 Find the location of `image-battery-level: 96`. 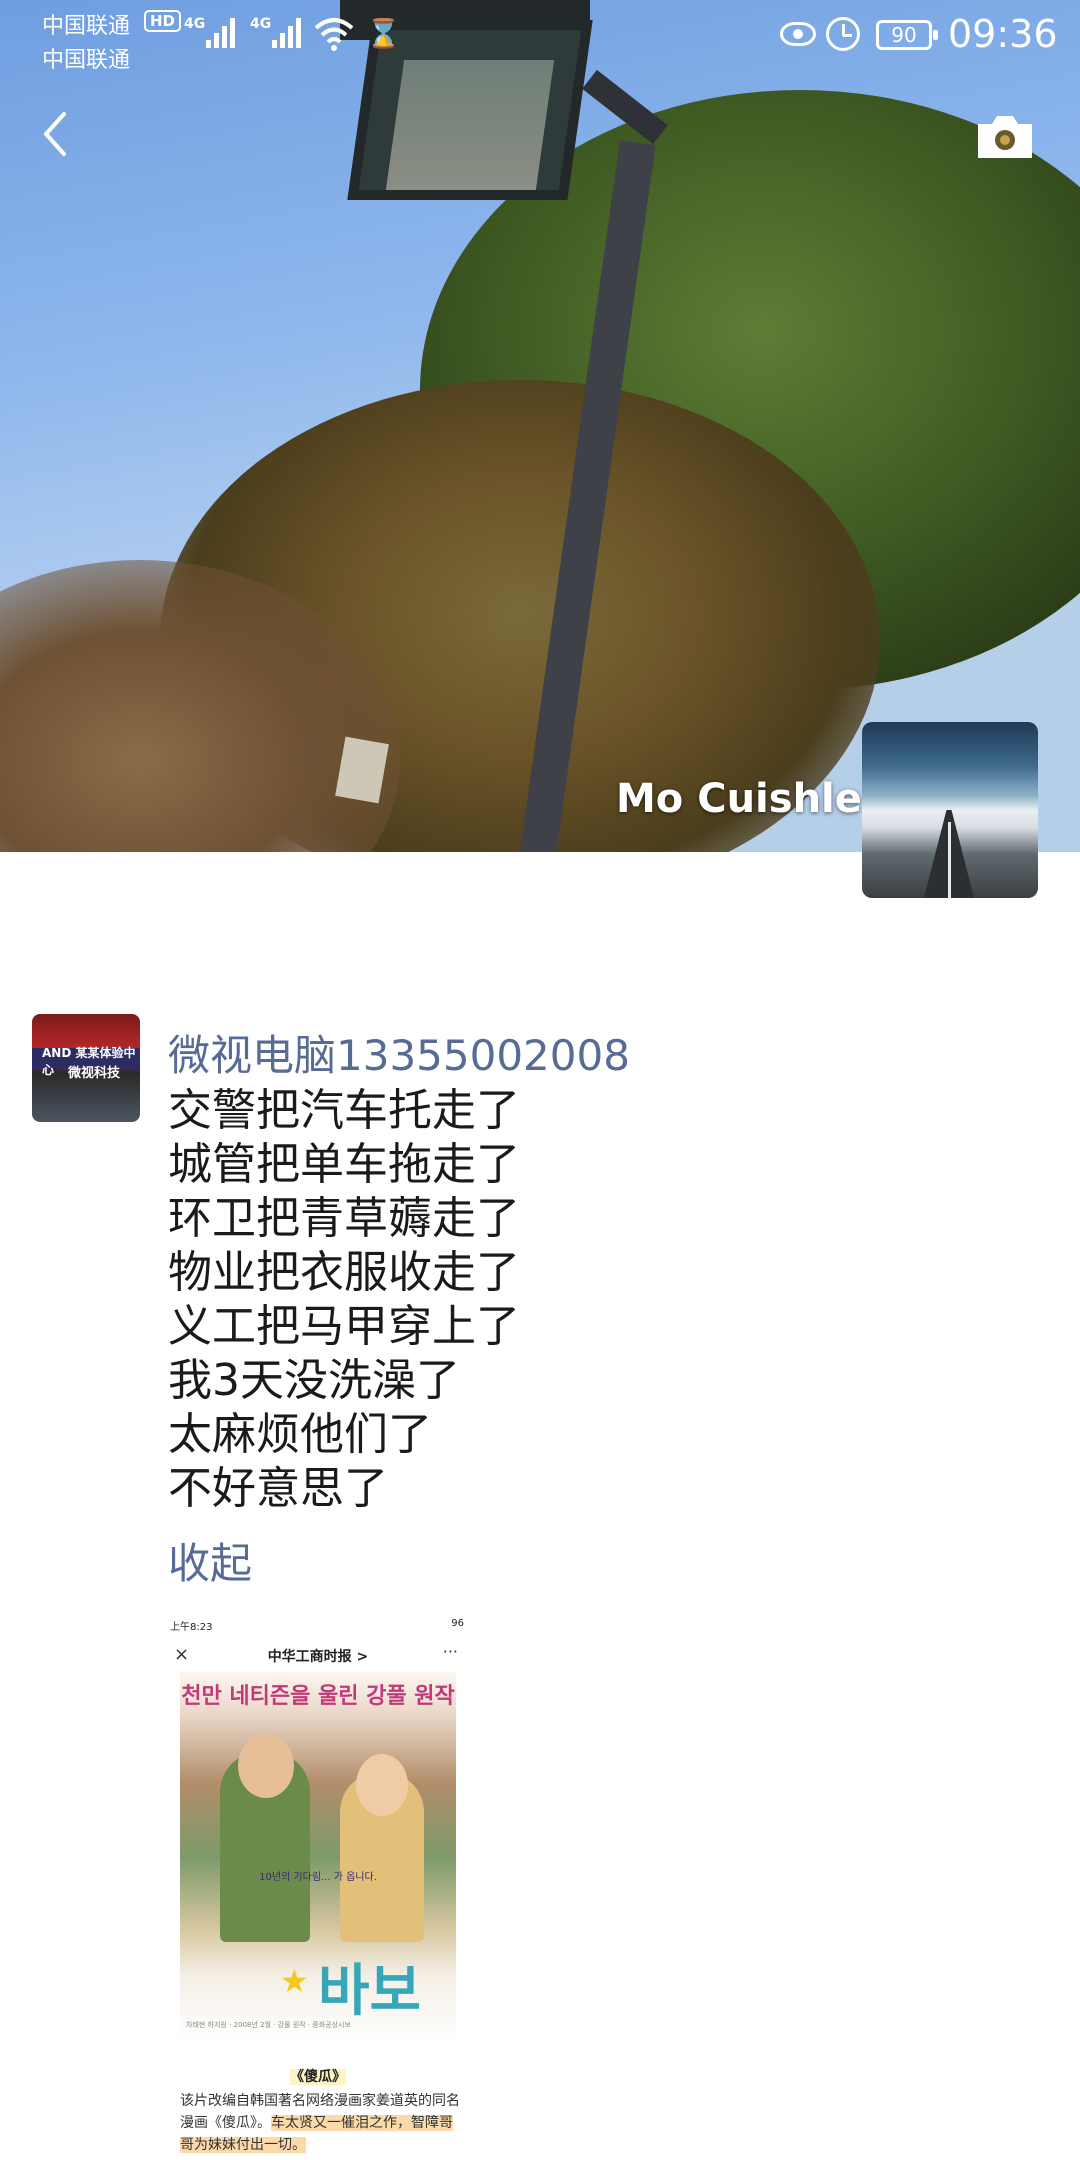

image-battery-level: 96 is located at coordinates (457, 1623).